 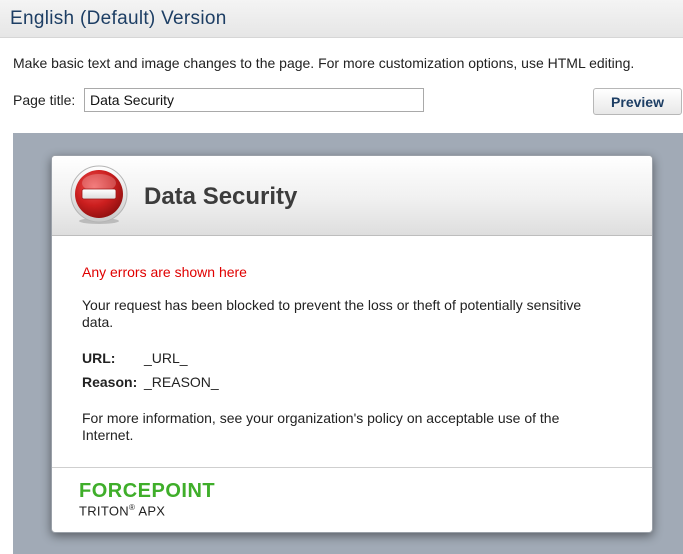 What do you see at coordinates (352, 467) in the screenshot?
I see `footer-divider` at bounding box center [352, 467].